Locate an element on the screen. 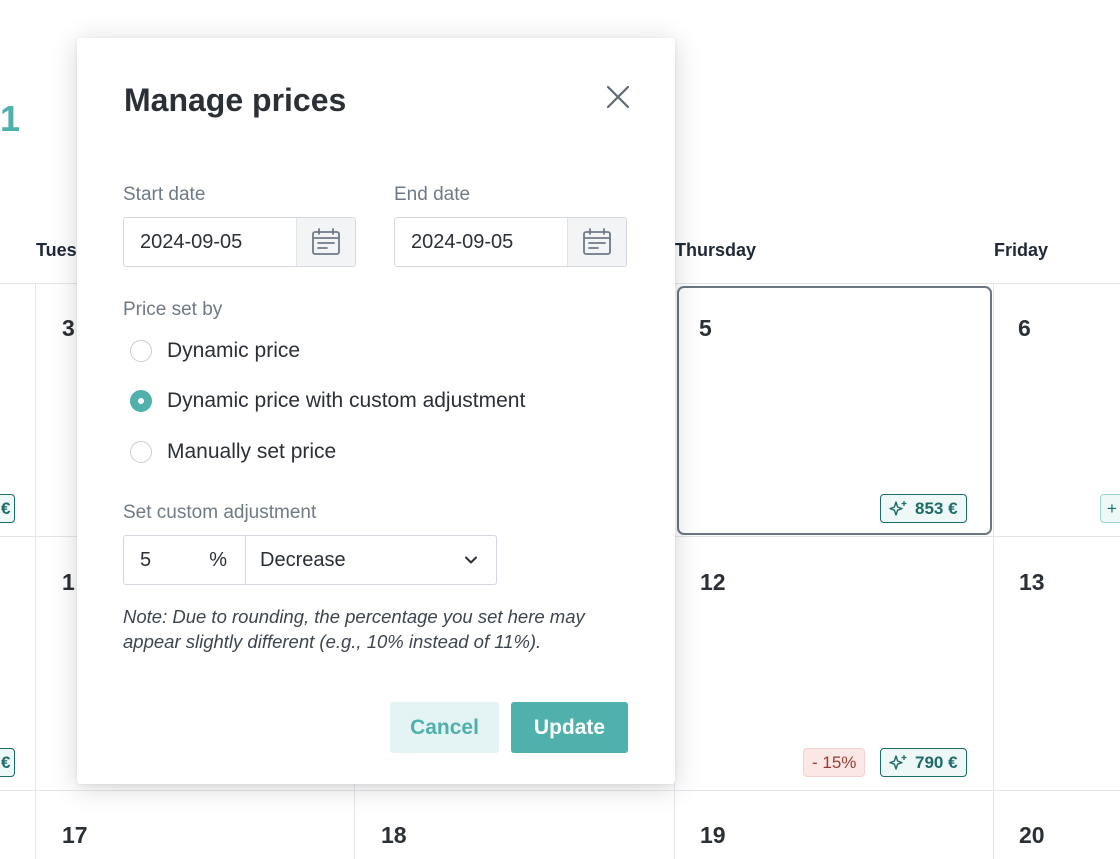  add-price-badge-partial: + is located at coordinates (1110, 508).